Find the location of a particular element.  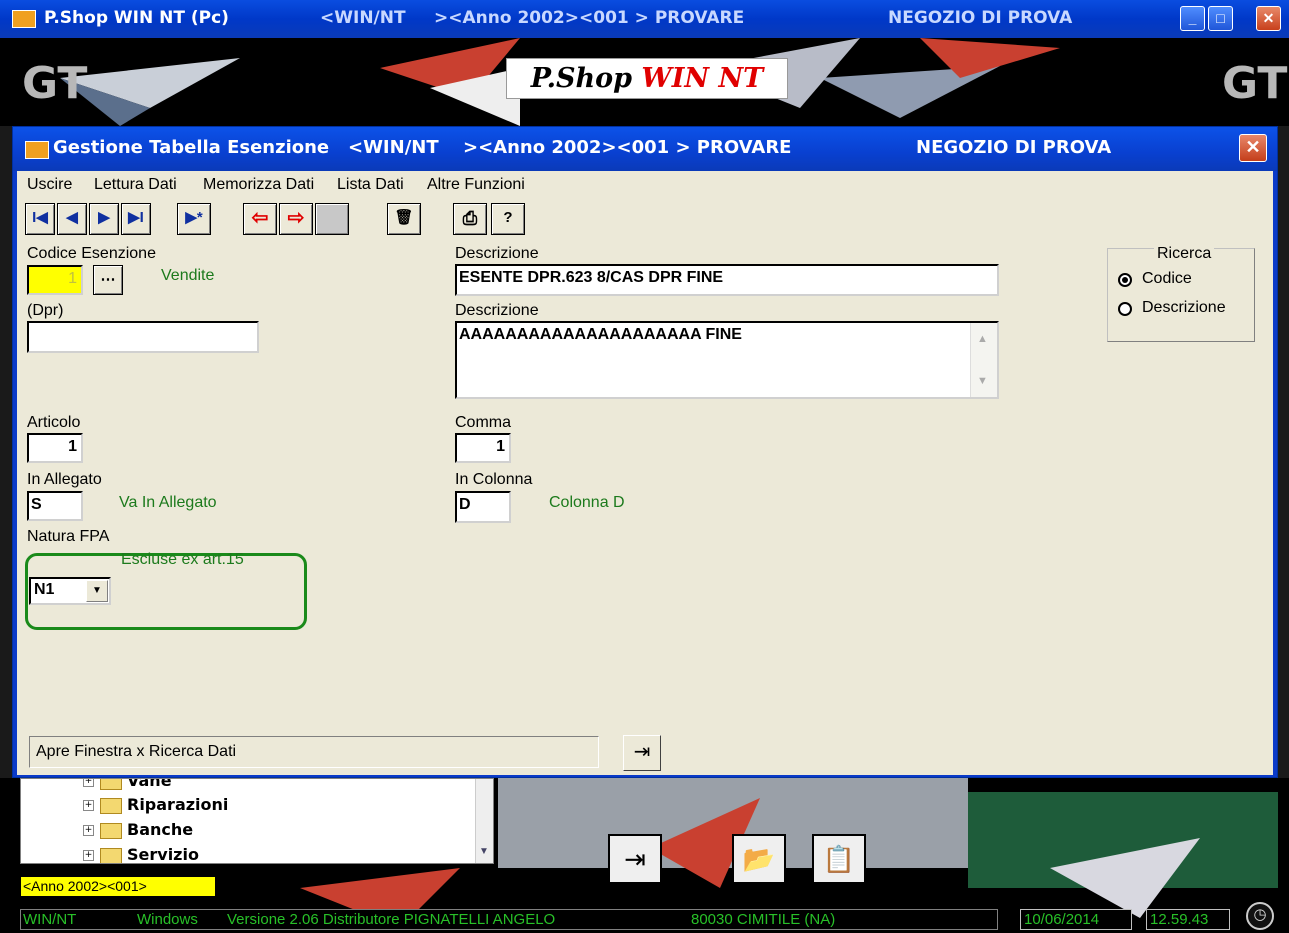

status-location: 80030 CIMITILE (NA) is located at coordinates (763, 919).